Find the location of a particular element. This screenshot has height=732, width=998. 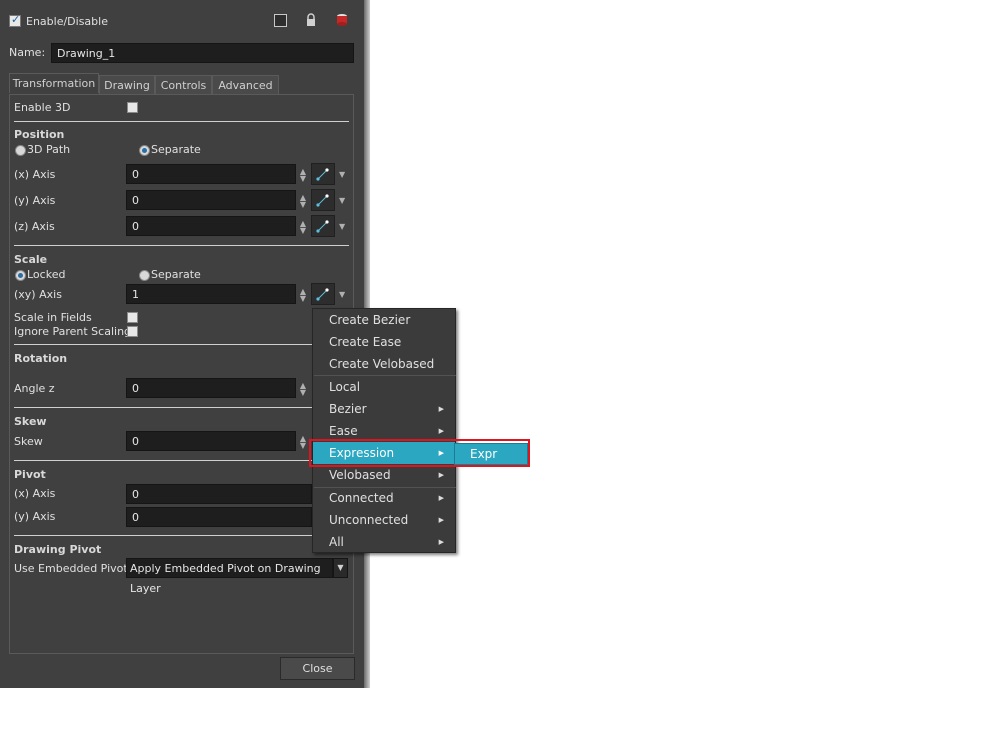

radio-3d-path is located at coordinates (20, 150).